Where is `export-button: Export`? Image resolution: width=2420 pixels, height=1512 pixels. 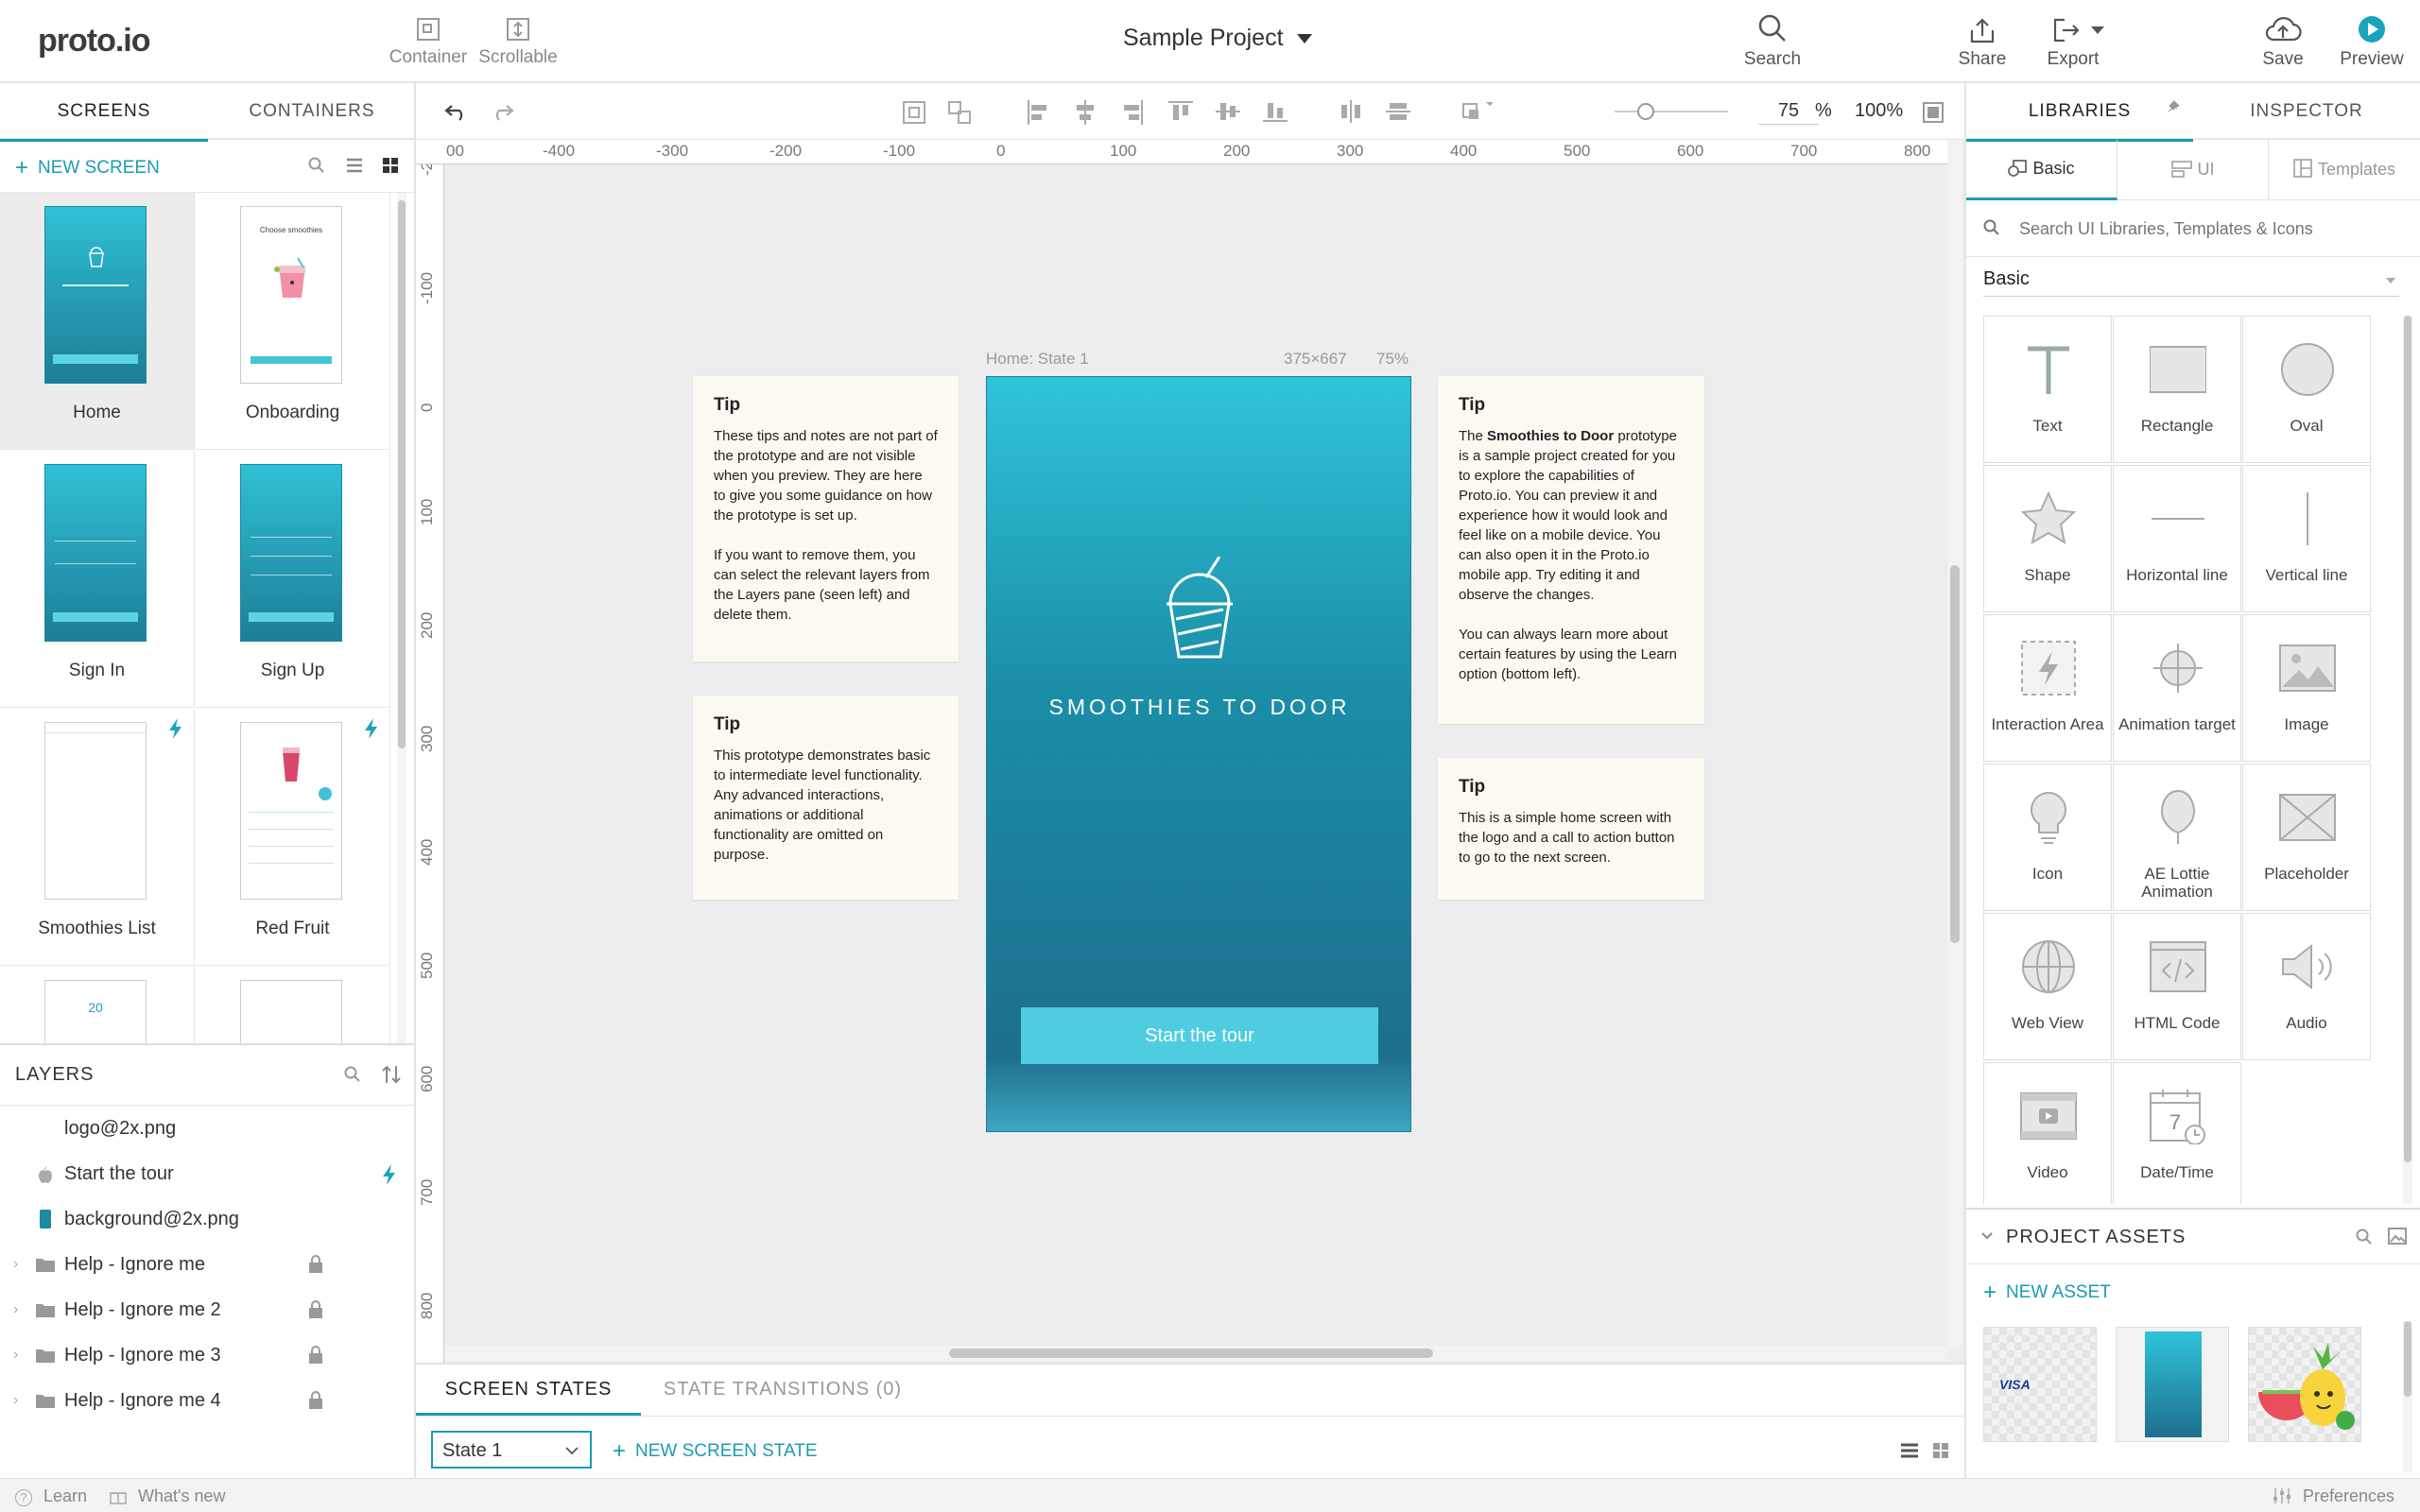 export-button: Export is located at coordinates (2073, 43).